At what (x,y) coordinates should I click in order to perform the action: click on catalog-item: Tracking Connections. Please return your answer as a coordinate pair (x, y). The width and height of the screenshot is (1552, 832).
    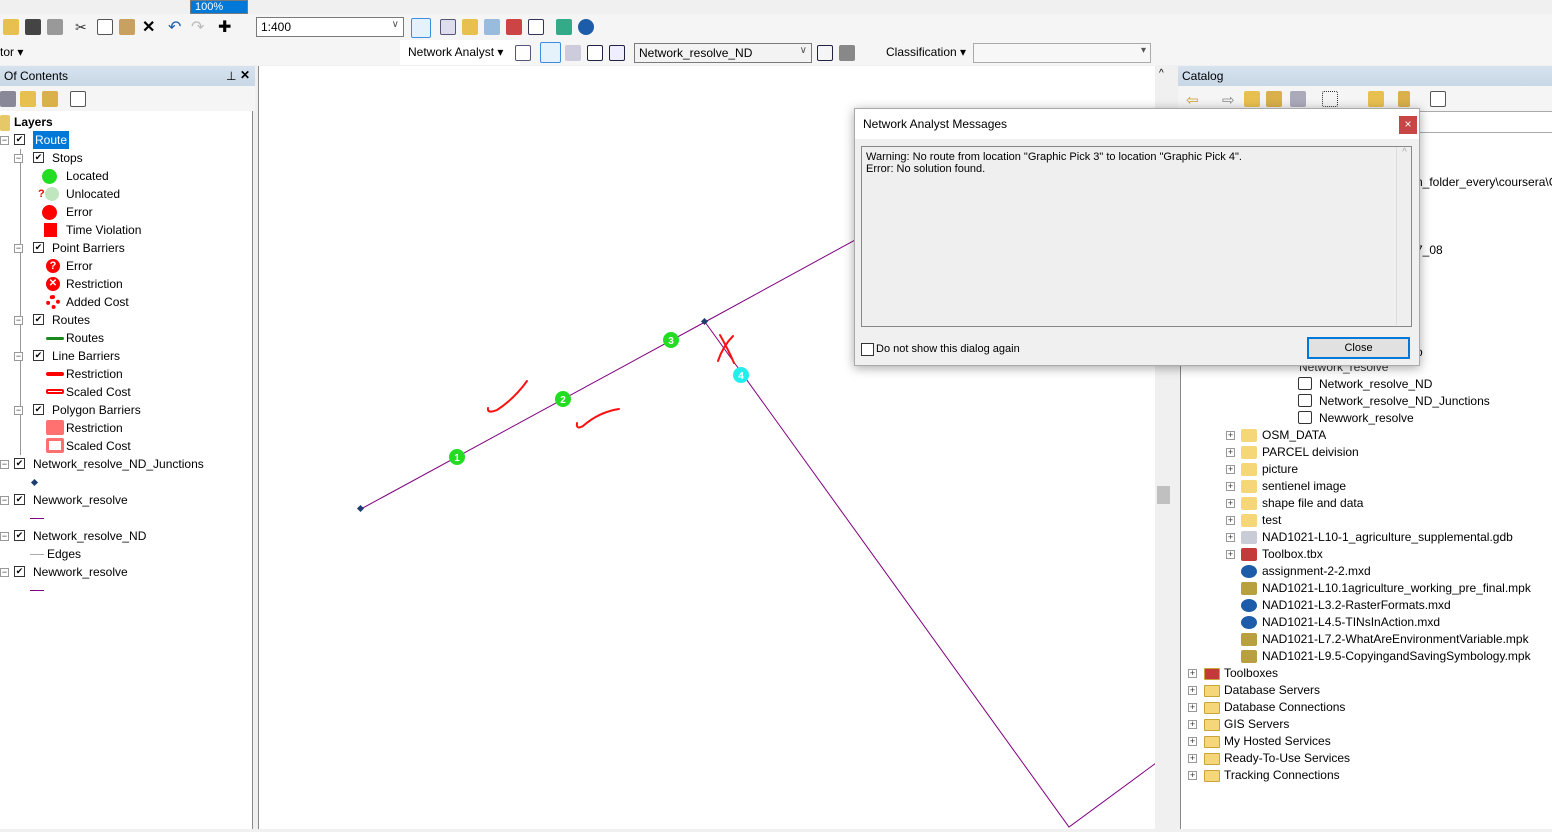
    Looking at the image, I should click on (1282, 775).